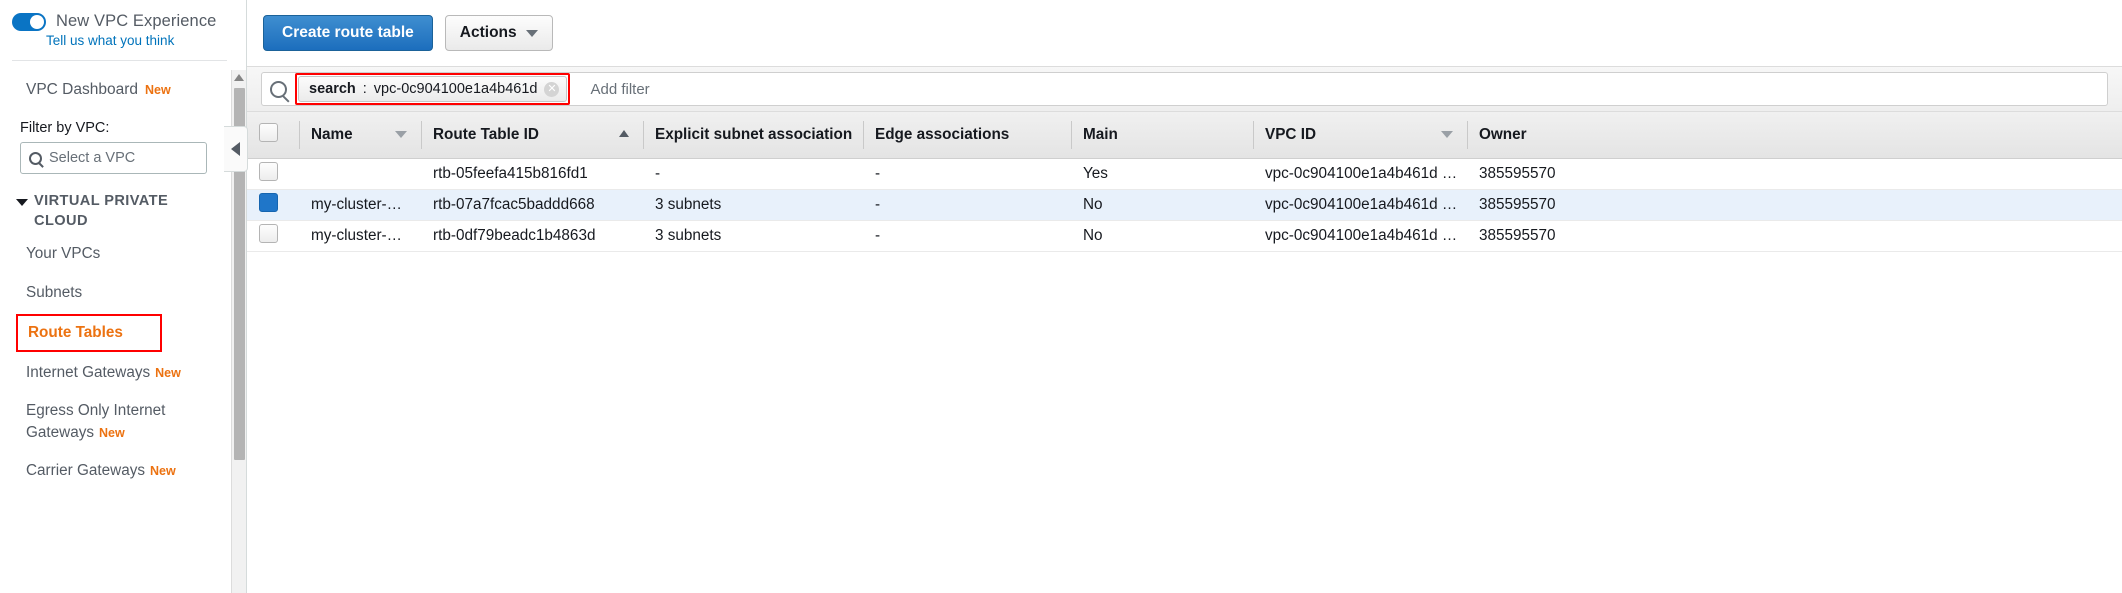  I want to click on sidebar-item-internet-gateways: Internet Gateways New, so click(106, 373).